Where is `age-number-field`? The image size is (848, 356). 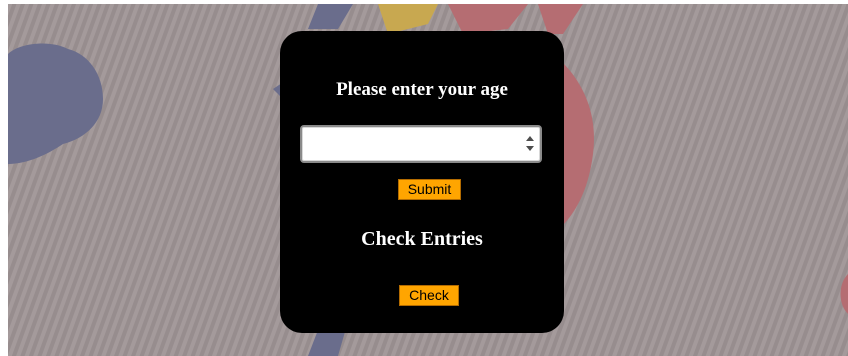 age-number-field is located at coordinates (421, 144).